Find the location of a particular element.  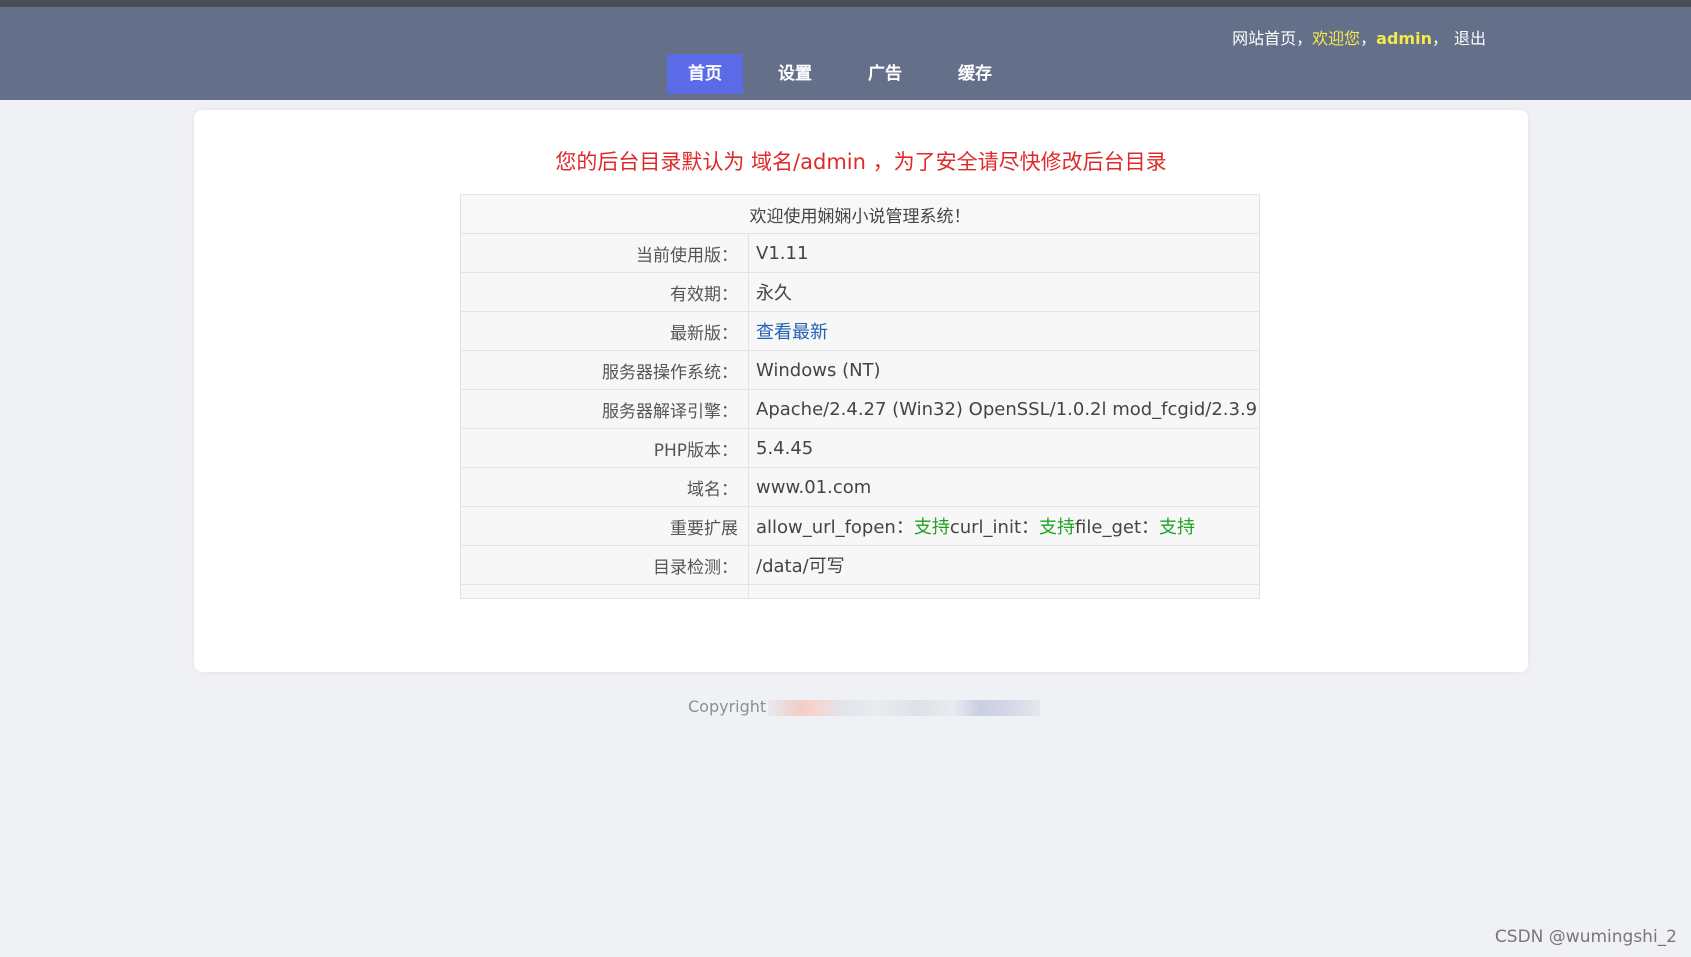

user-bar: 网站首页，欢迎您，admin， 退出 is located at coordinates (1359, 37).